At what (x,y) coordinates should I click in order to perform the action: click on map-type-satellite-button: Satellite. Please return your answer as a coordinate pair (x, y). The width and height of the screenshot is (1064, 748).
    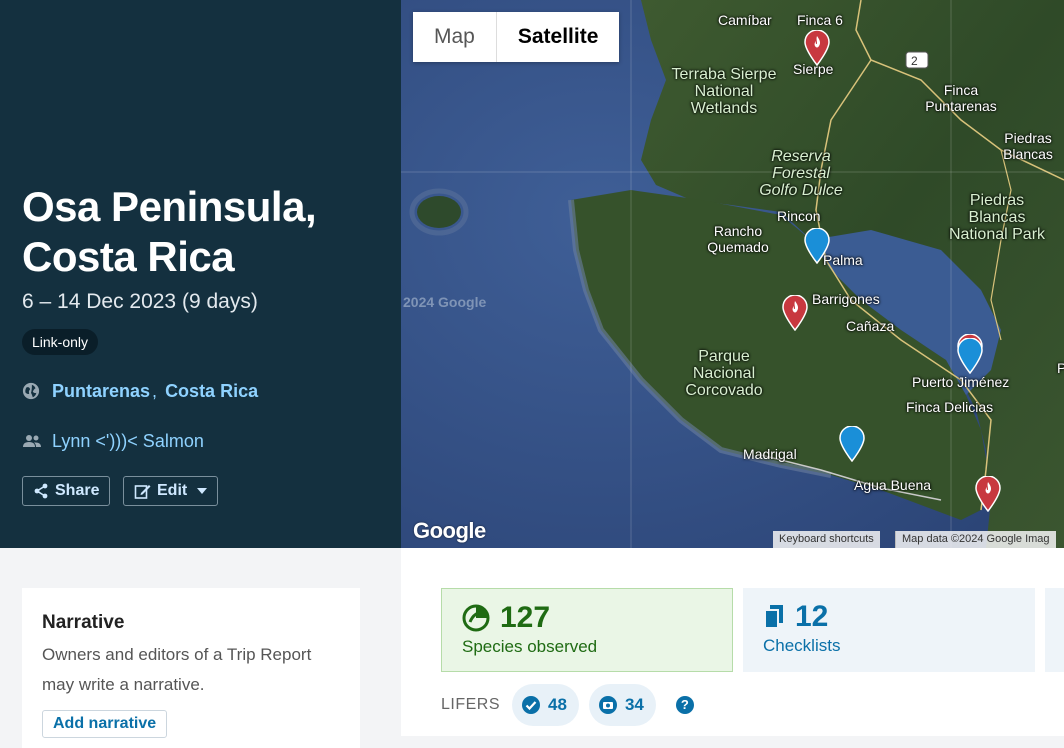
    Looking at the image, I should click on (557, 37).